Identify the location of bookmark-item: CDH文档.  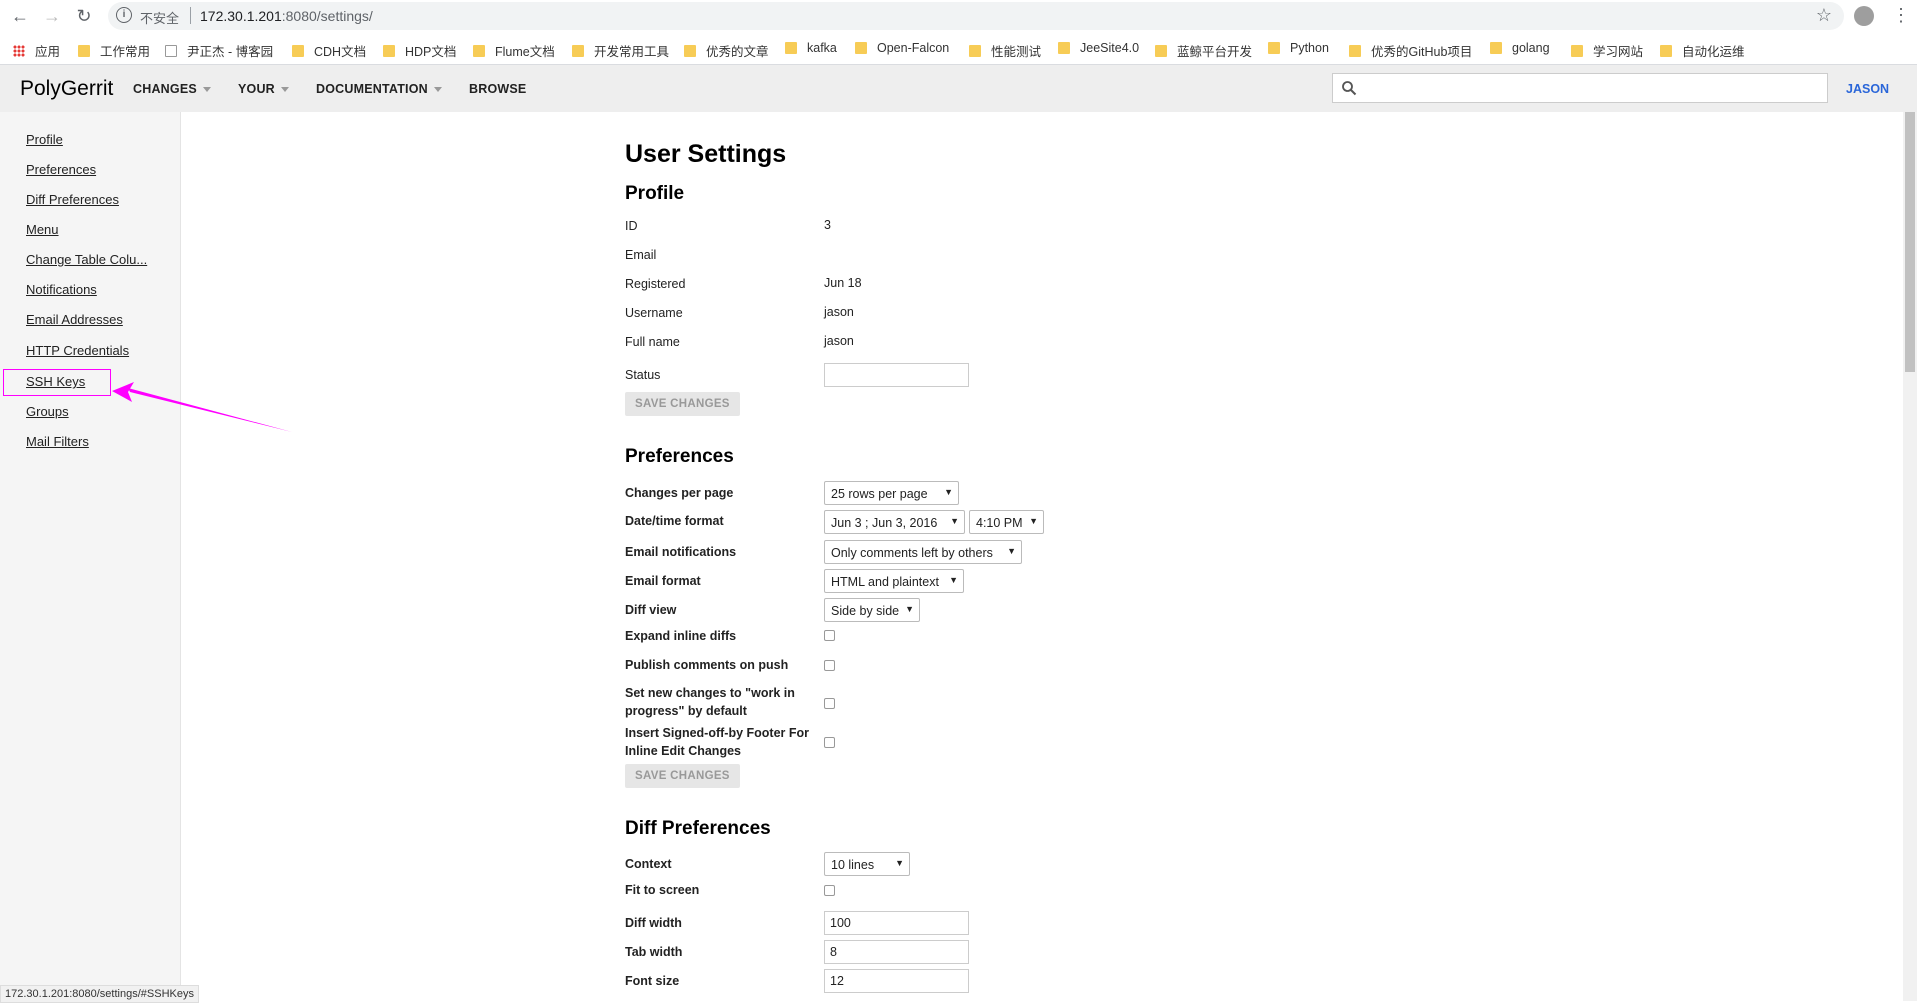
(329, 50).